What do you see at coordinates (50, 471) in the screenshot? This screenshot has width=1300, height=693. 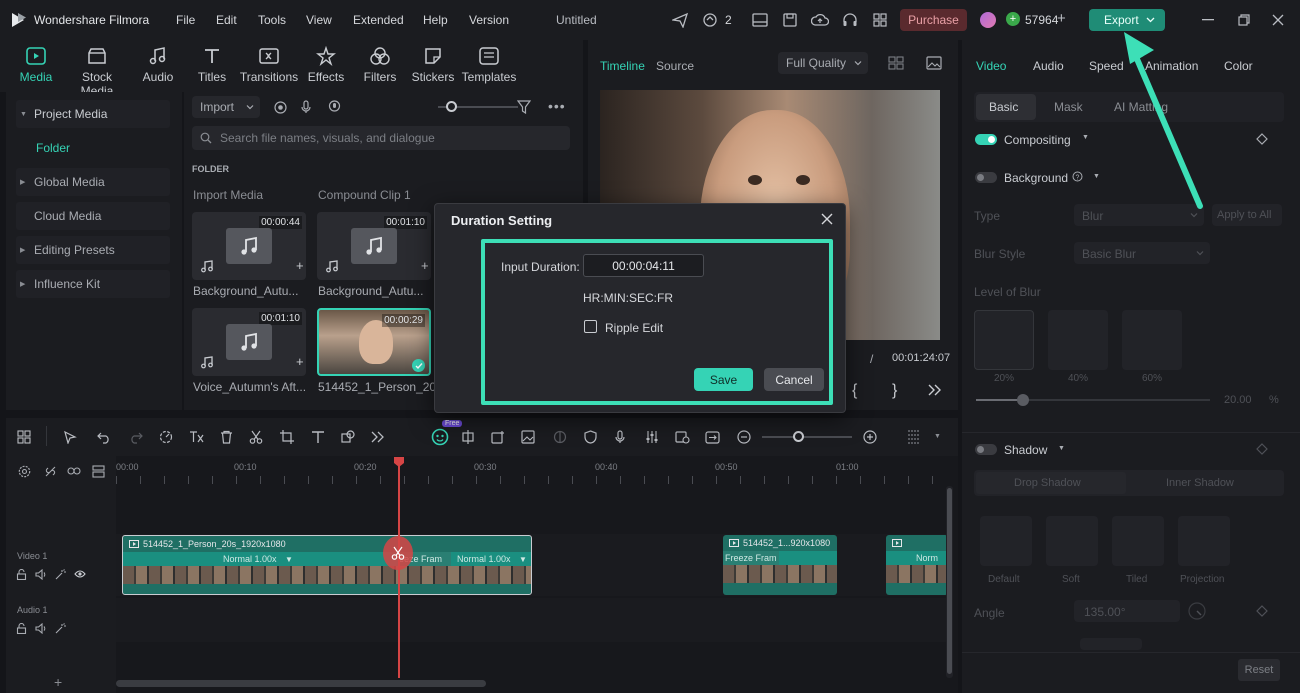 I see `unlink-icon` at bounding box center [50, 471].